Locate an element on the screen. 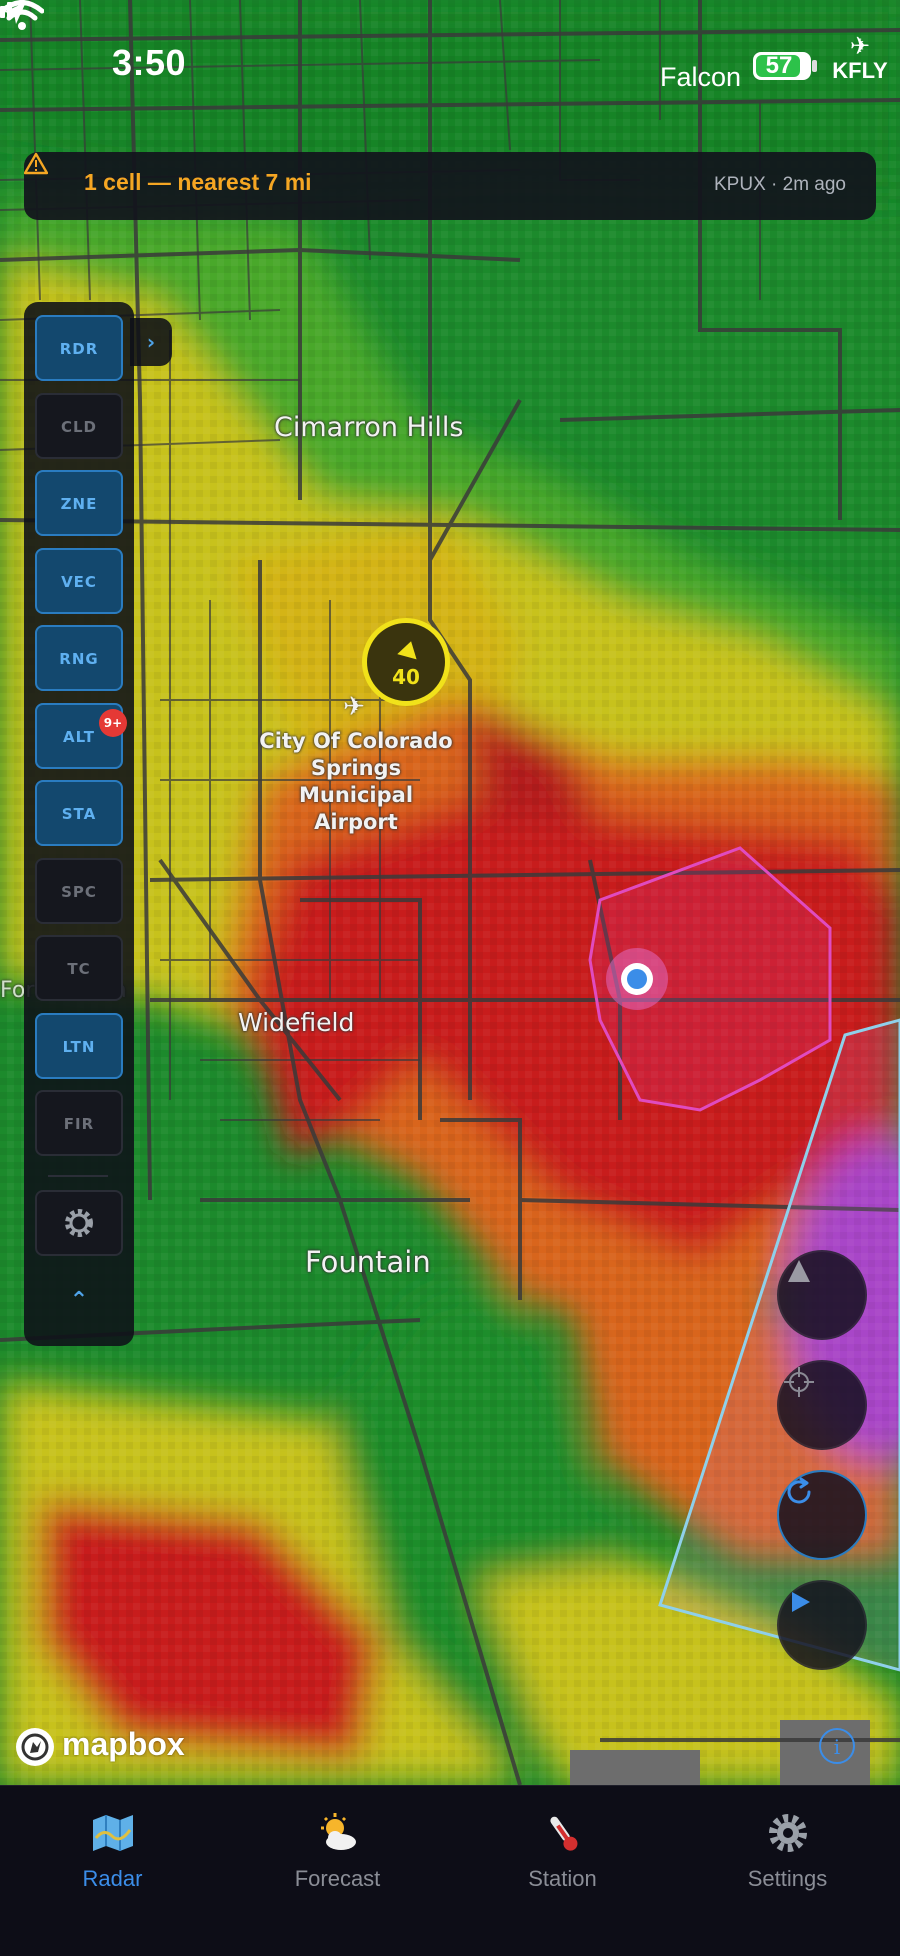  alert-meta: KPUX · 2m ago is located at coordinates (780, 184).